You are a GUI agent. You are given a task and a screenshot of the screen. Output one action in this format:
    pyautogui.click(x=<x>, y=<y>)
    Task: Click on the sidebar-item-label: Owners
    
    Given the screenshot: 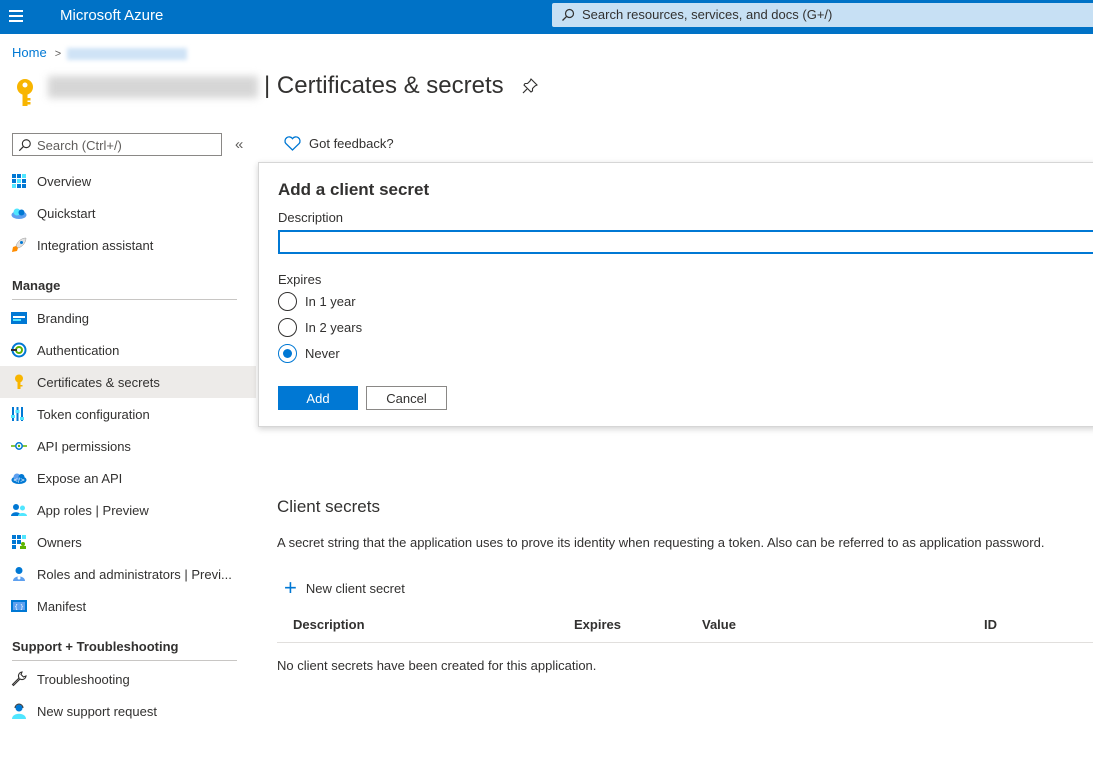 What is the action you would take?
    pyautogui.click(x=59, y=542)
    